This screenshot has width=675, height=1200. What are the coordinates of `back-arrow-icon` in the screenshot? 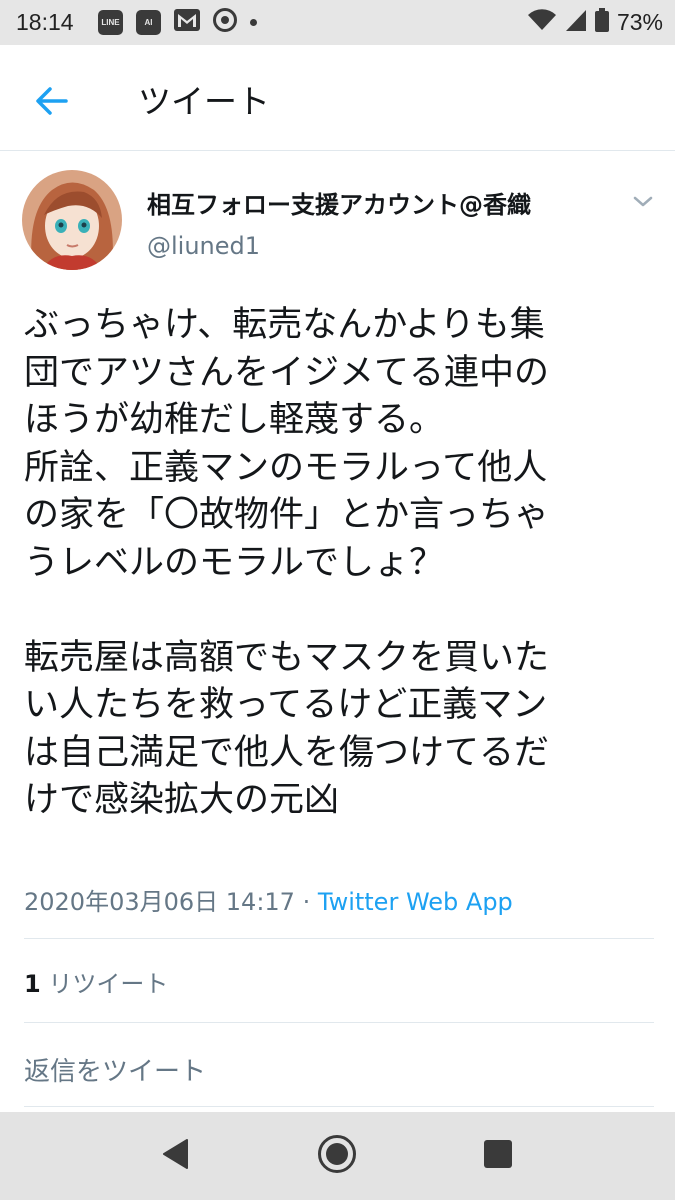 It's located at (52, 101).